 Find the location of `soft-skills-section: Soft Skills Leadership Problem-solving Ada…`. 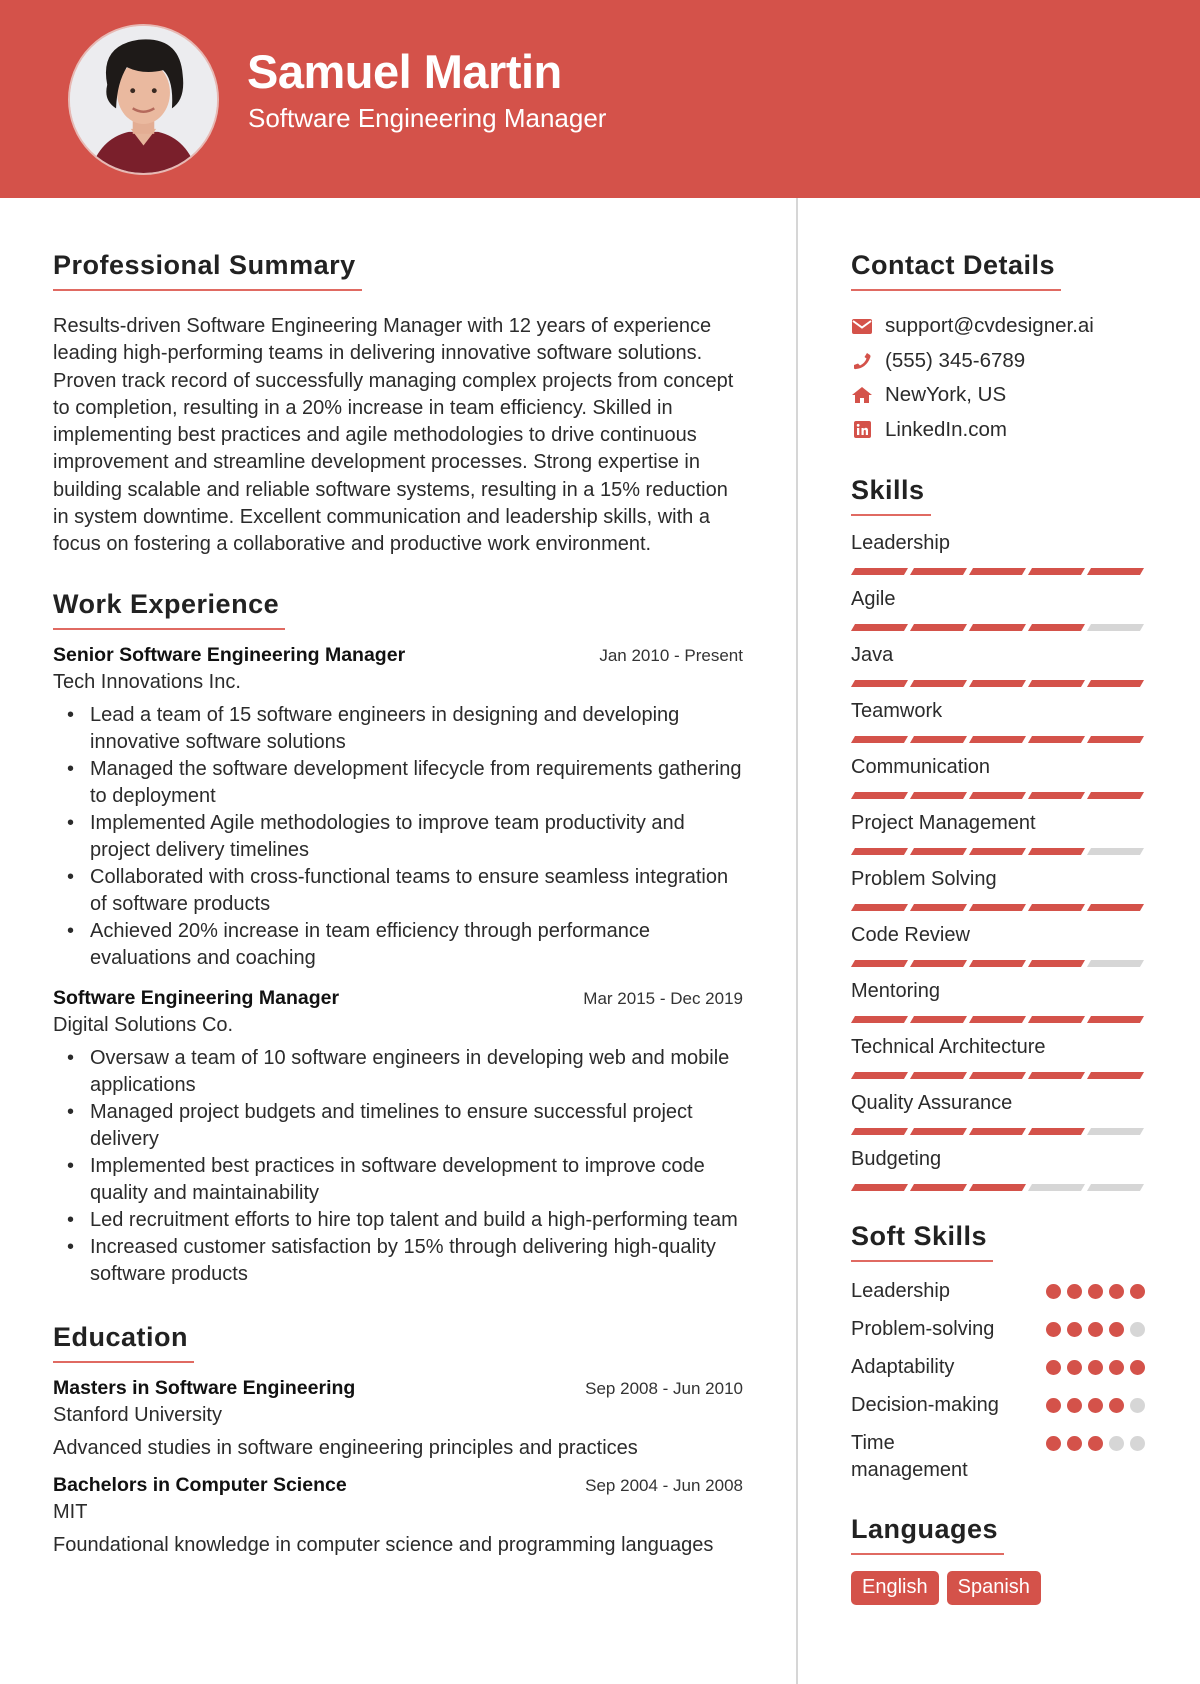

soft-skills-section: Soft Skills Leadership Problem-solving Ada… is located at coordinates (1006, 1352).